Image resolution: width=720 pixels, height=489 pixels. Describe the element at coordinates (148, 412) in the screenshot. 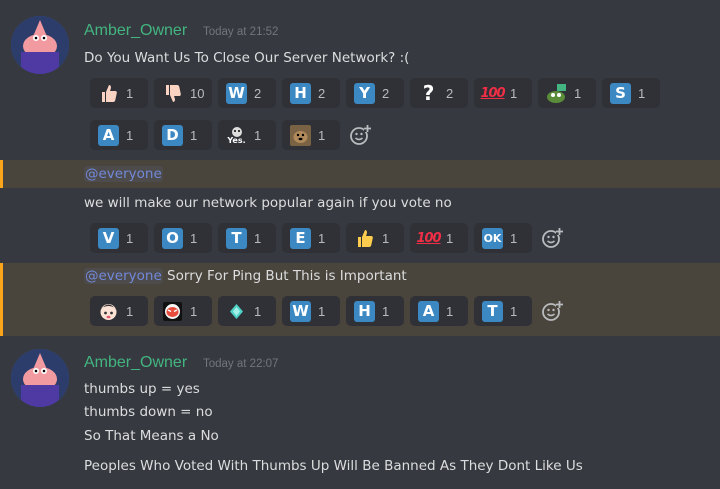

I see `message-line: thumbs down = no` at that location.